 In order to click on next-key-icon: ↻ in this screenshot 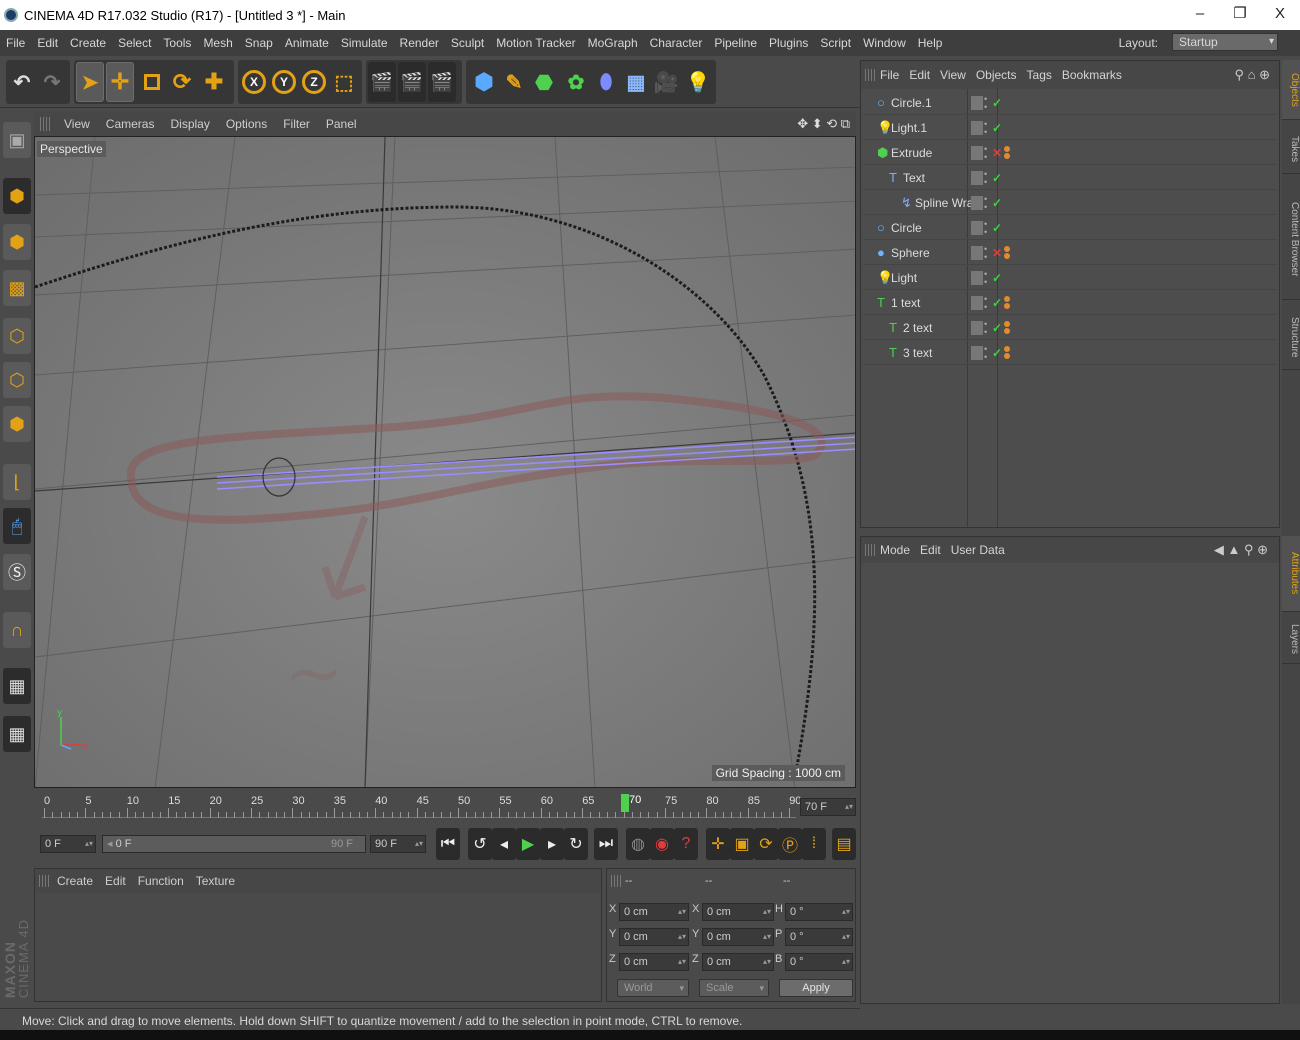, I will do `click(576, 844)`.